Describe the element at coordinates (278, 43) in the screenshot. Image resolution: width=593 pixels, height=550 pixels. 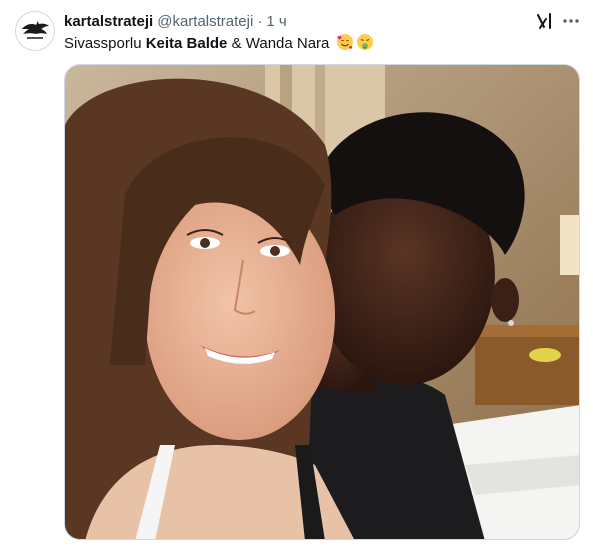
I see `tweet-text-part2: & Wanda Nara` at that location.